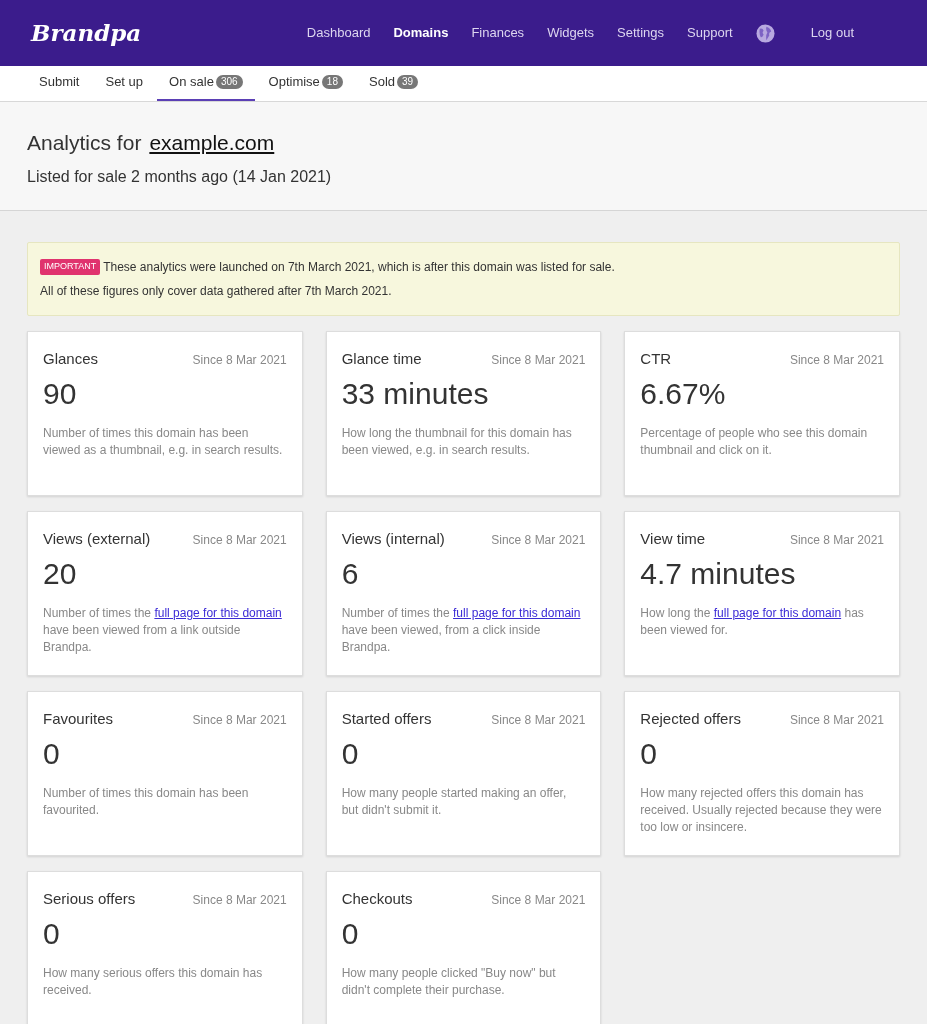 Image resolution: width=927 pixels, height=1024 pixels. What do you see at coordinates (641, 33) in the screenshot?
I see `nav-link: Settings` at bounding box center [641, 33].